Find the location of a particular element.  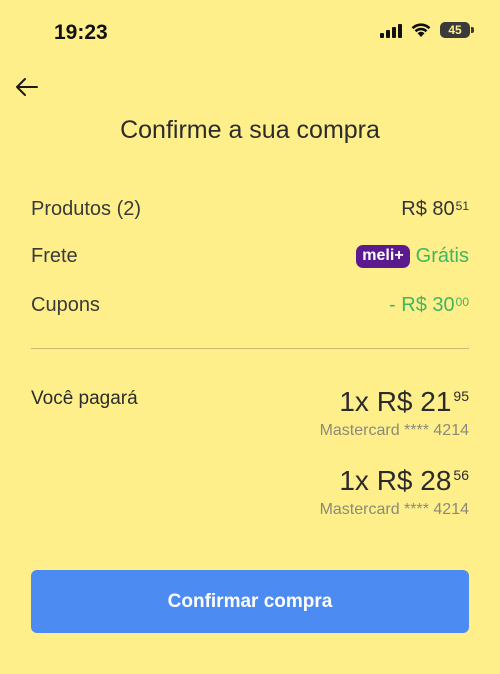

battery-icon: 45 is located at coordinates (457, 30).